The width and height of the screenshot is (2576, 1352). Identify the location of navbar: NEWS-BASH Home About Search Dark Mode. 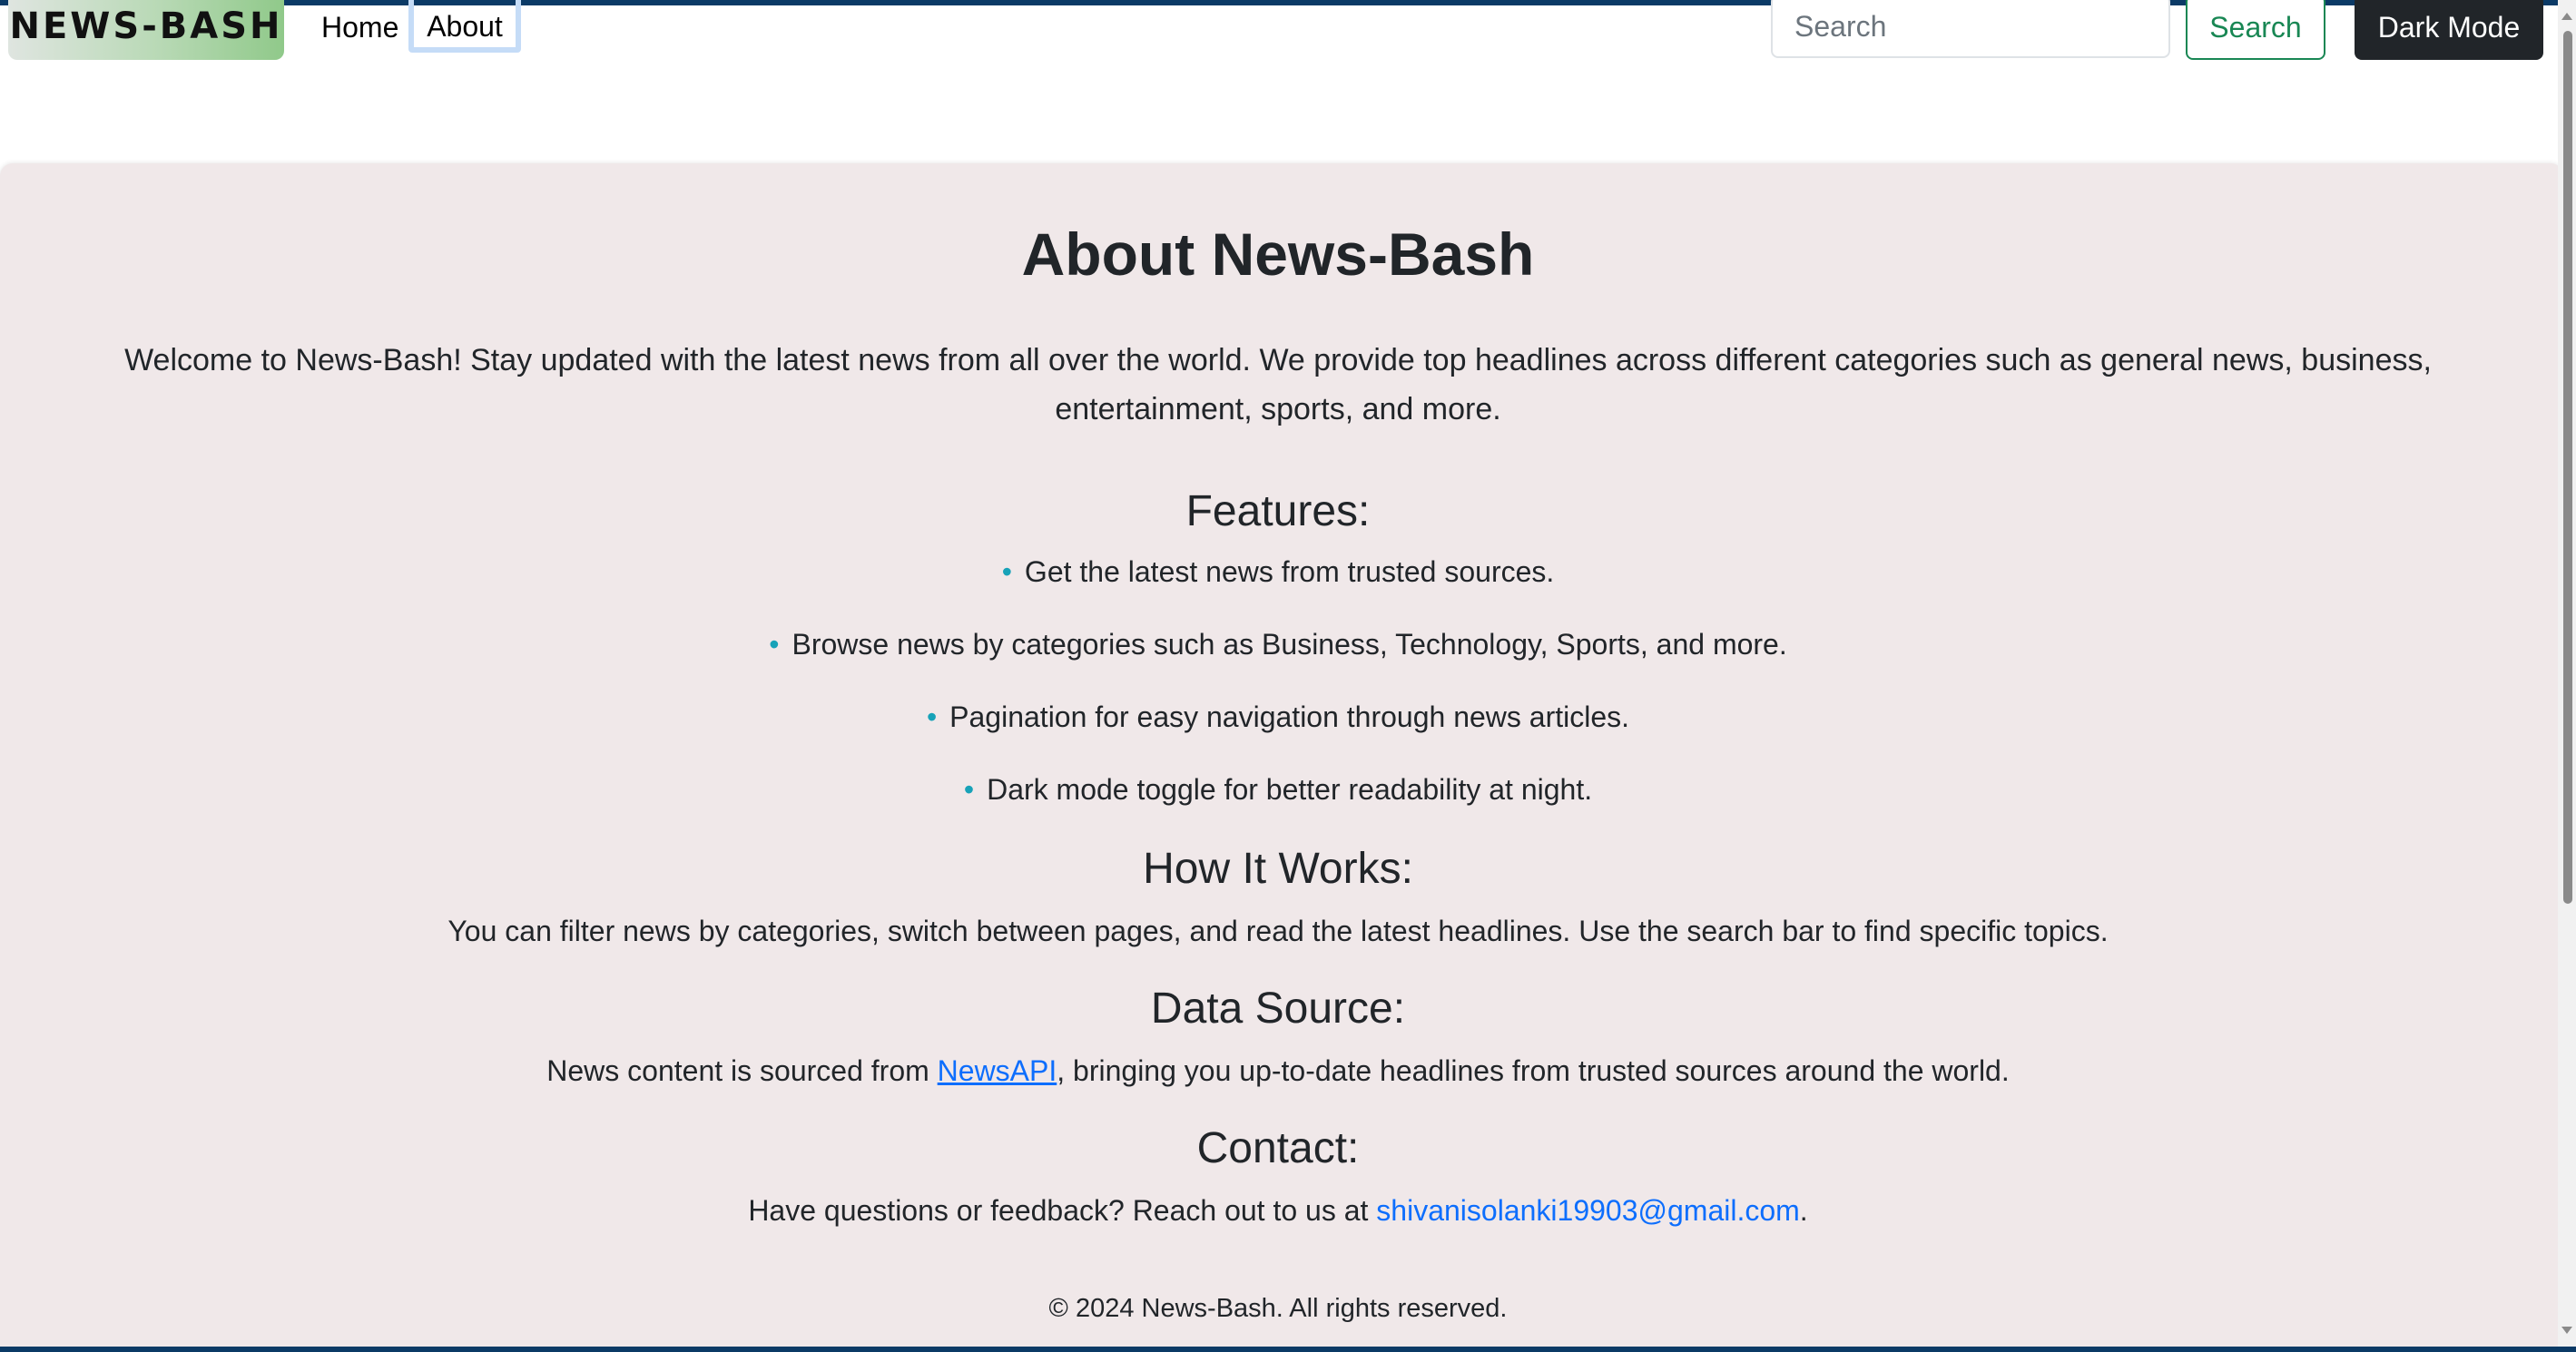
(1275, 32).